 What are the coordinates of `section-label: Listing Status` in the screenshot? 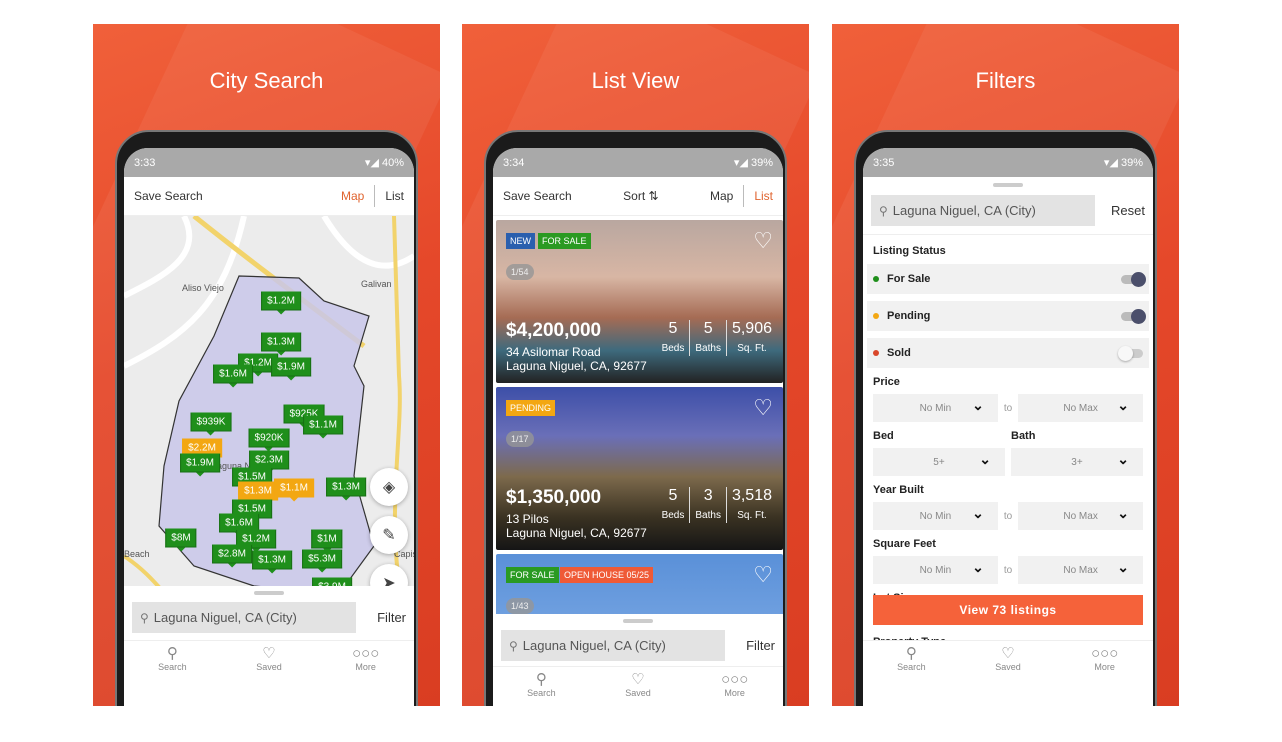 It's located at (909, 251).